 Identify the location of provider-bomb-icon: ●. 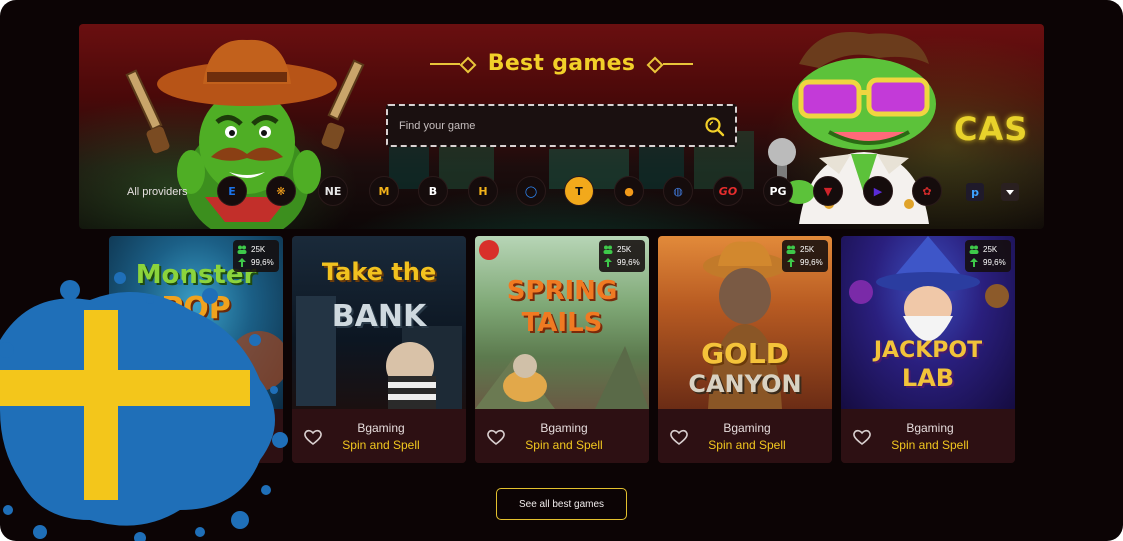
(629, 191).